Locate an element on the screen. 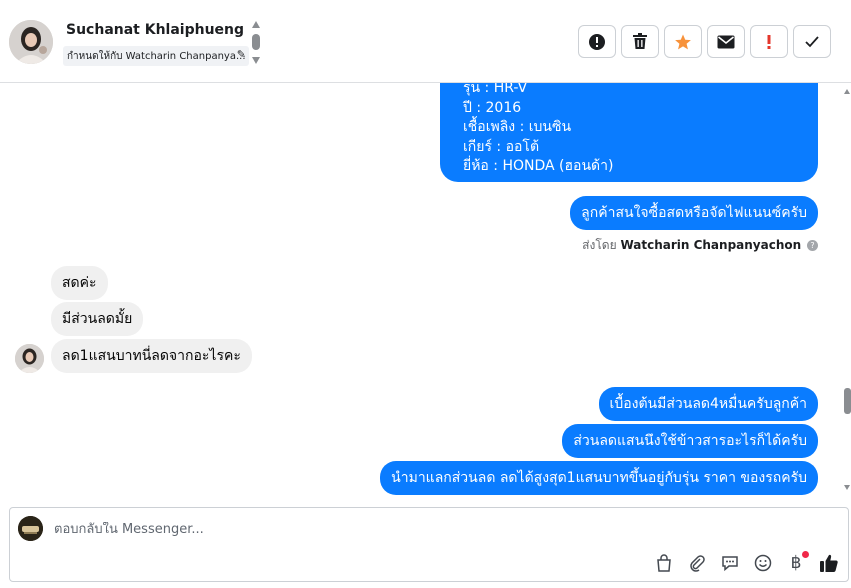 The image size is (851, 588). thread-scrollbar is located at coordinates (847, 292).